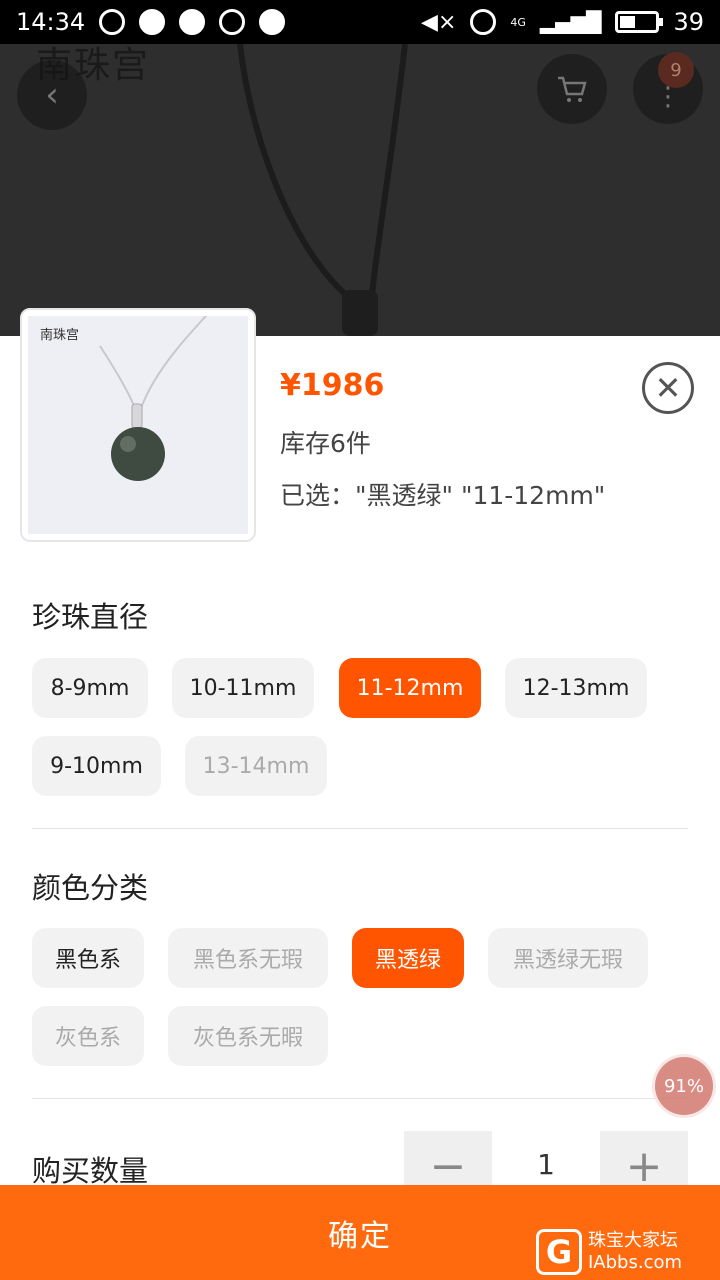 This screenshot has height=1280, width=720. Describe the element at coordinates (51, 22) in the screenshot. I see `status-time: 14:34` at that location.